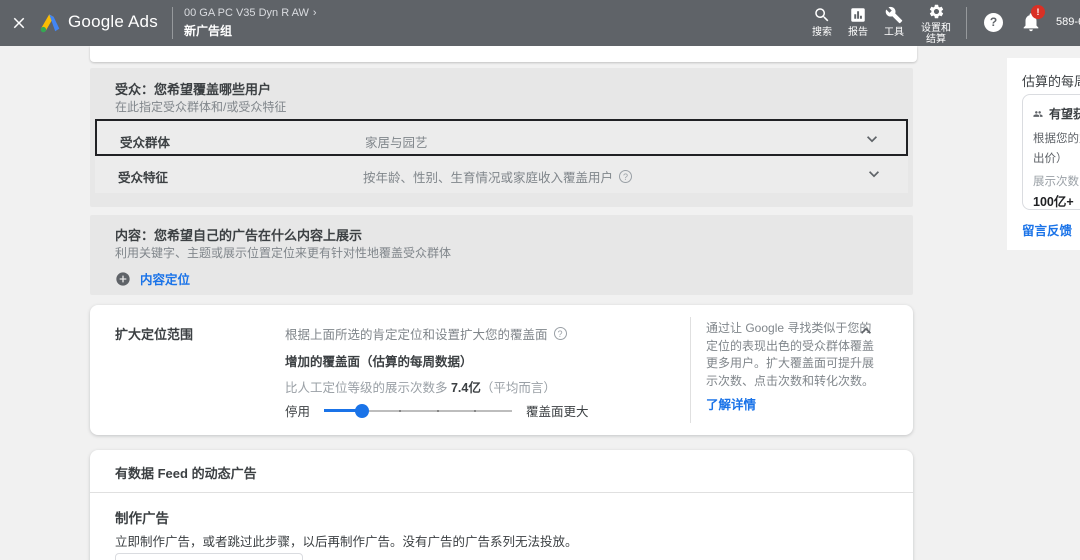 This screenshot has height=560, width=1080. I want to click on estimates-title: 估算的每周数据, so click(1051, 81).